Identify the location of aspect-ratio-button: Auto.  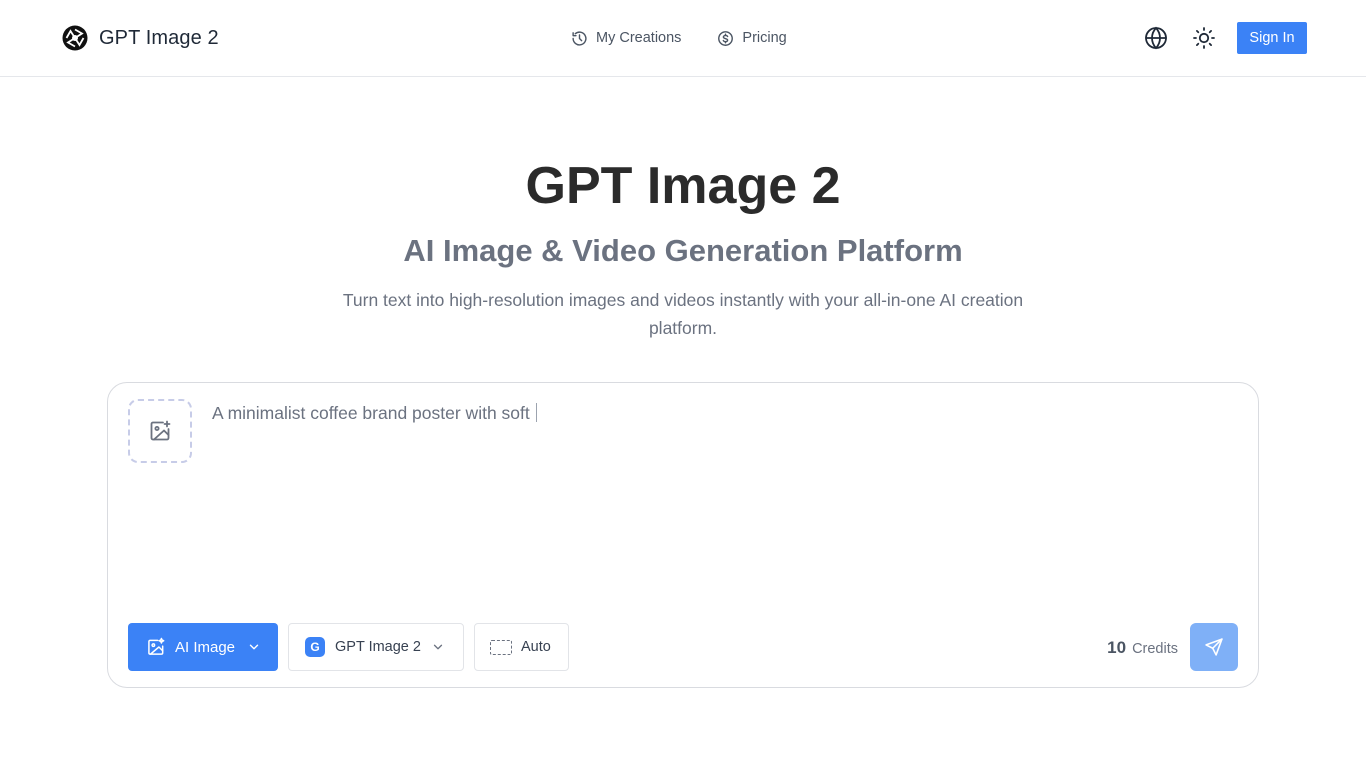
(521, 647).